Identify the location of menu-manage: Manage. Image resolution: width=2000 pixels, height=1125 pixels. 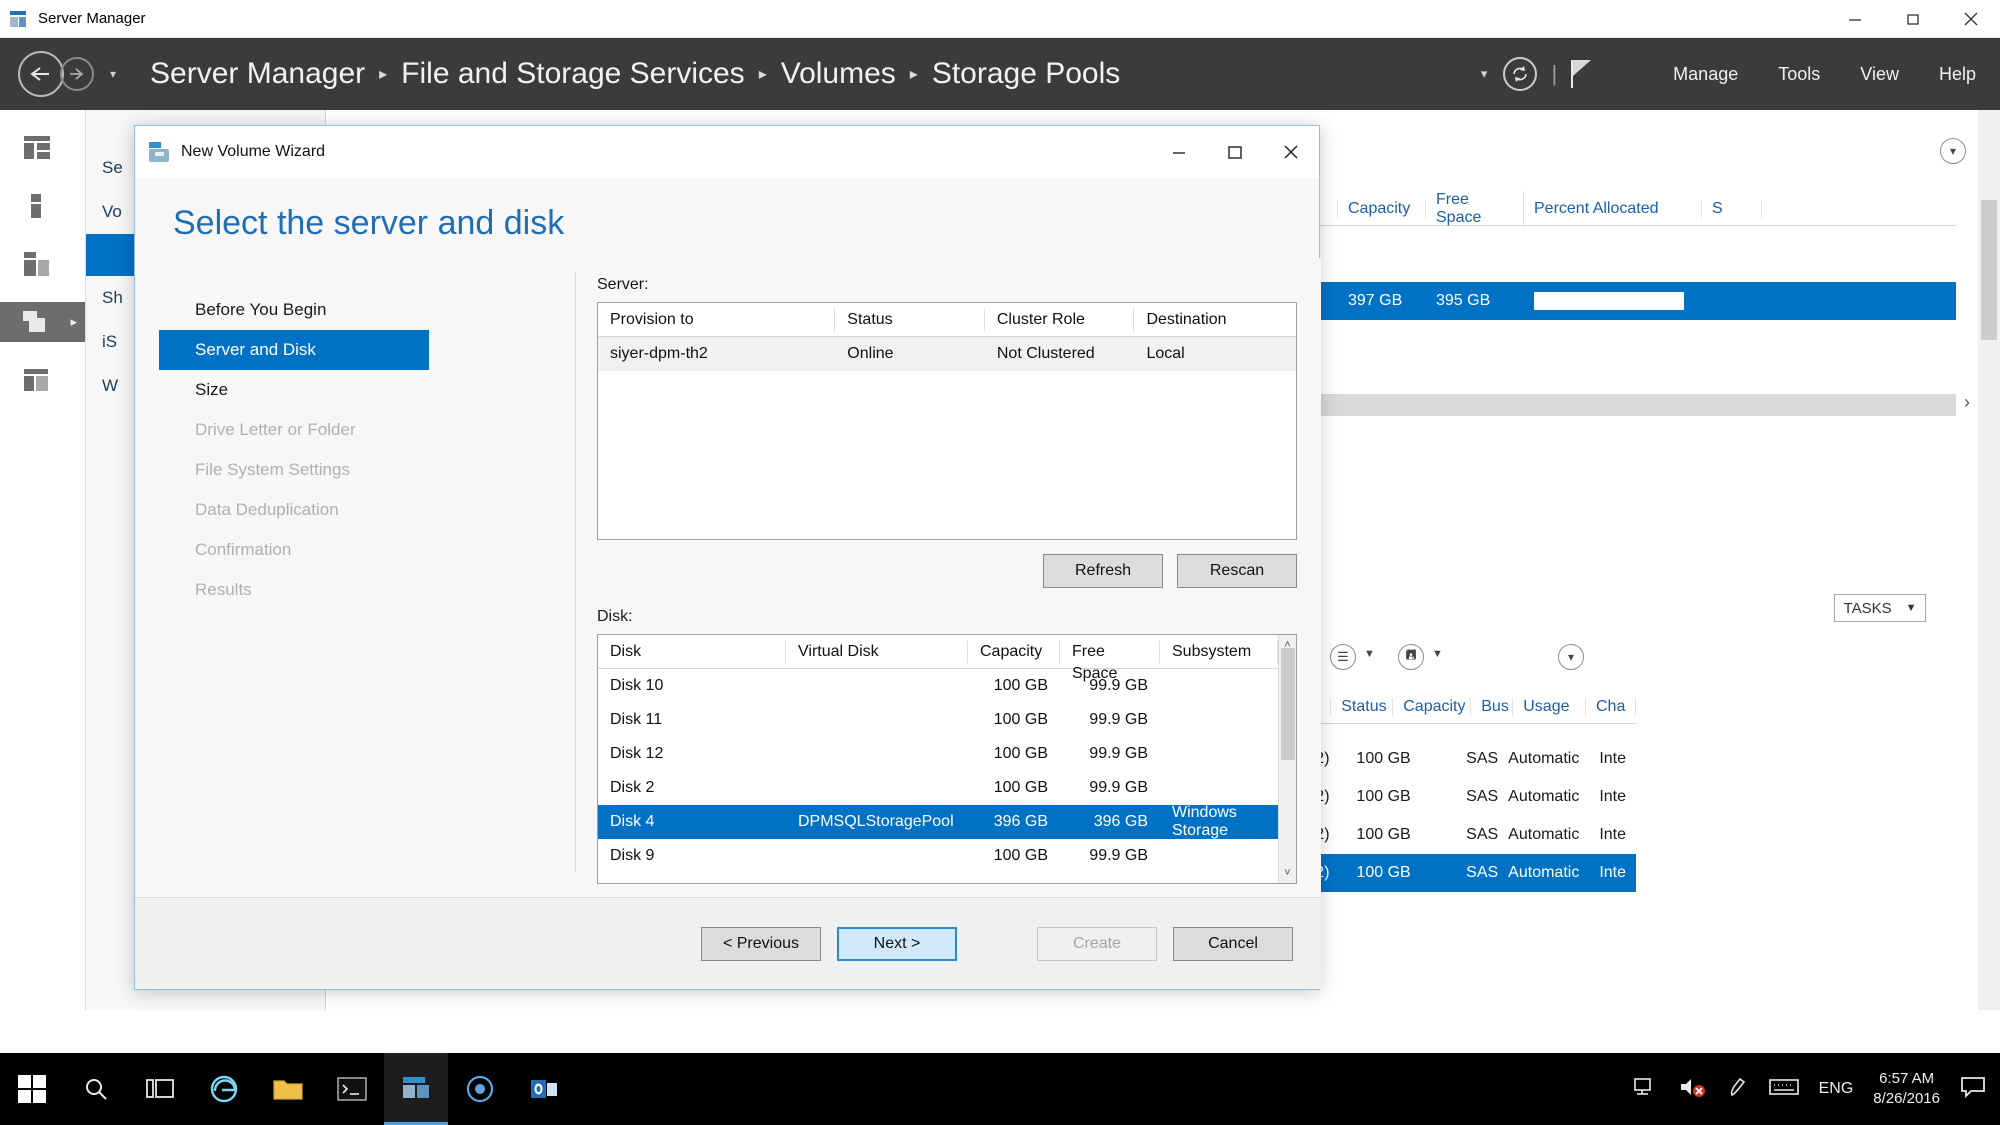
(1705, 74).